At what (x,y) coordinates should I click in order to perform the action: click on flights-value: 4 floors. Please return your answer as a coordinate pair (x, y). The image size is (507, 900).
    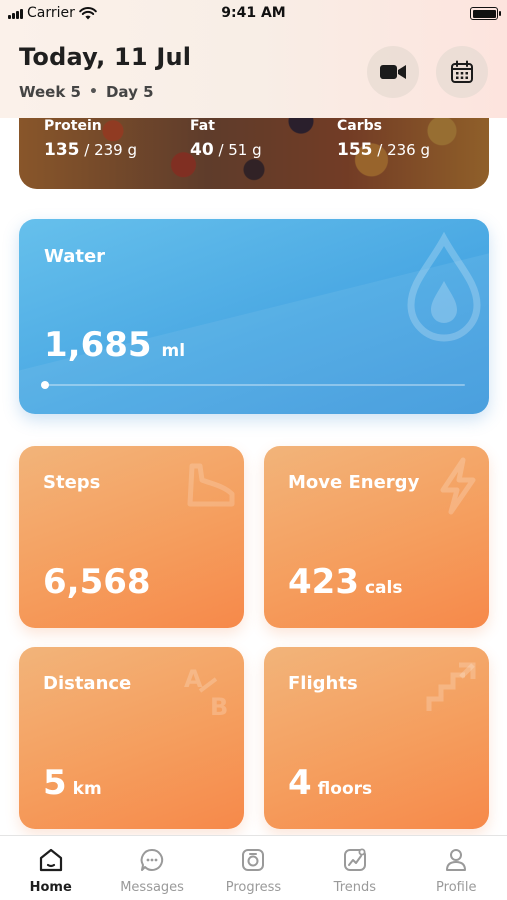
    Looking at the image, I should click on (330, 783).